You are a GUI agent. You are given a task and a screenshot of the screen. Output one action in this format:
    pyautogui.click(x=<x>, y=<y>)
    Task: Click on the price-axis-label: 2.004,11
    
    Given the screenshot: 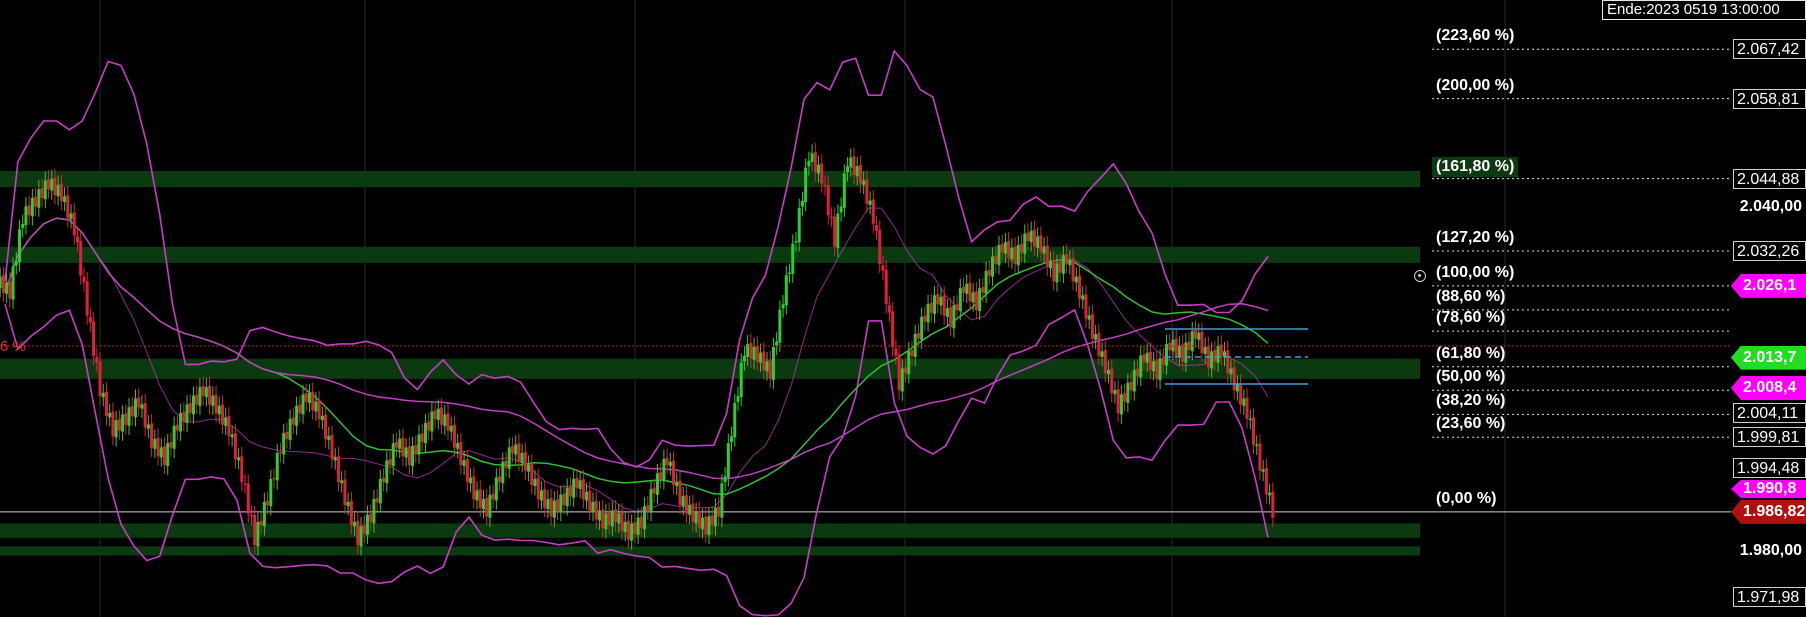 What is the action you would take?
    pyautogui.click(x=1769, y=412)
    